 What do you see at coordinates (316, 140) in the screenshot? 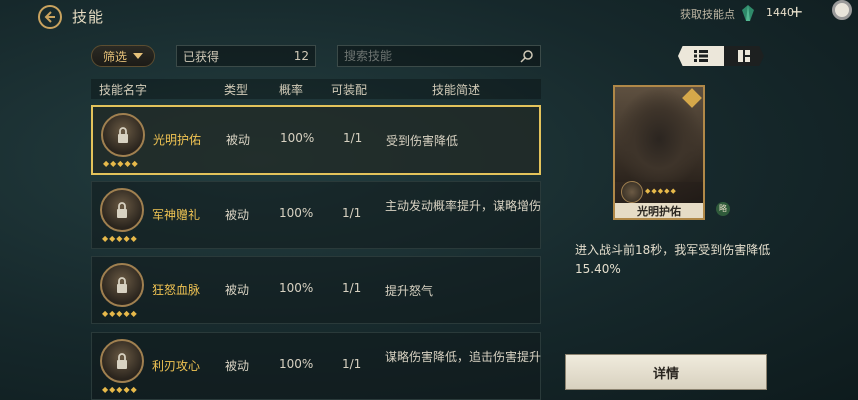
I see `skill-row-1: ◆◆◆◆◆ 光明护佑 被动 100% 1/1 受到伤害降低` at bounding box center [316, 140].